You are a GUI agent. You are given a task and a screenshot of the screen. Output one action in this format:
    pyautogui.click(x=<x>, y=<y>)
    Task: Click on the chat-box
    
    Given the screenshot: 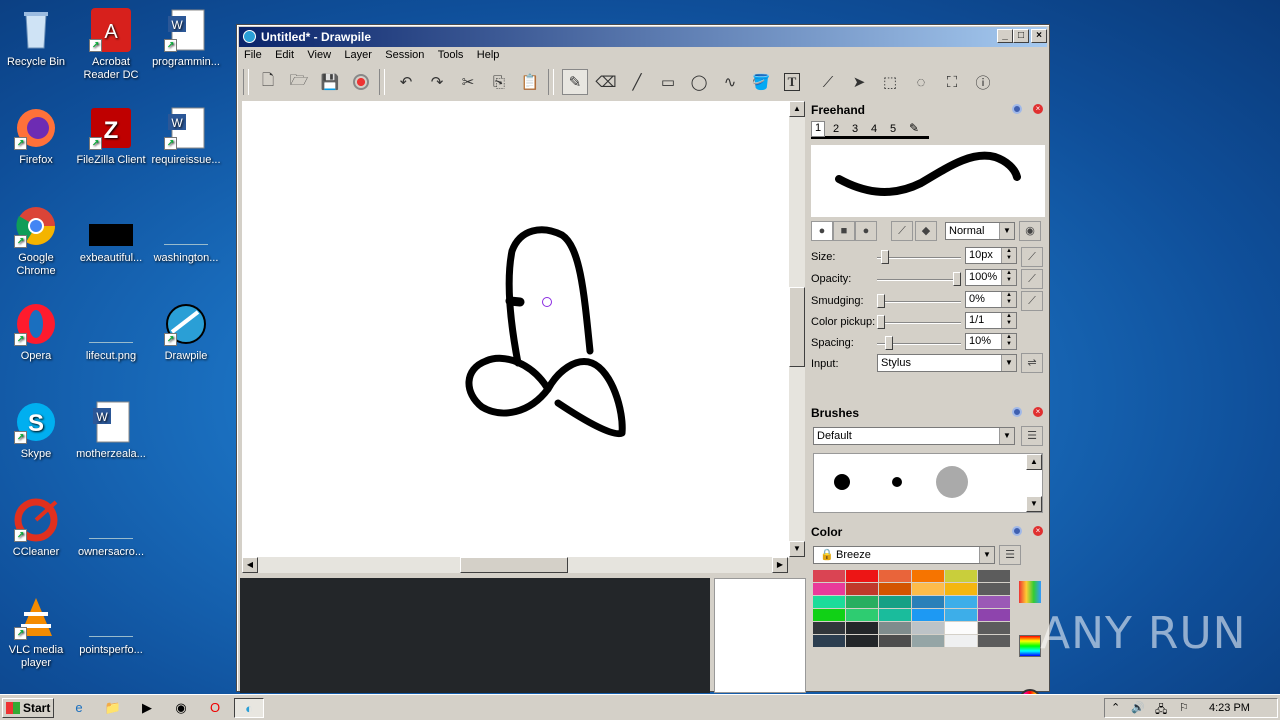 What is the action you would take?
    pyautogui.click(x=475, y=635)
    